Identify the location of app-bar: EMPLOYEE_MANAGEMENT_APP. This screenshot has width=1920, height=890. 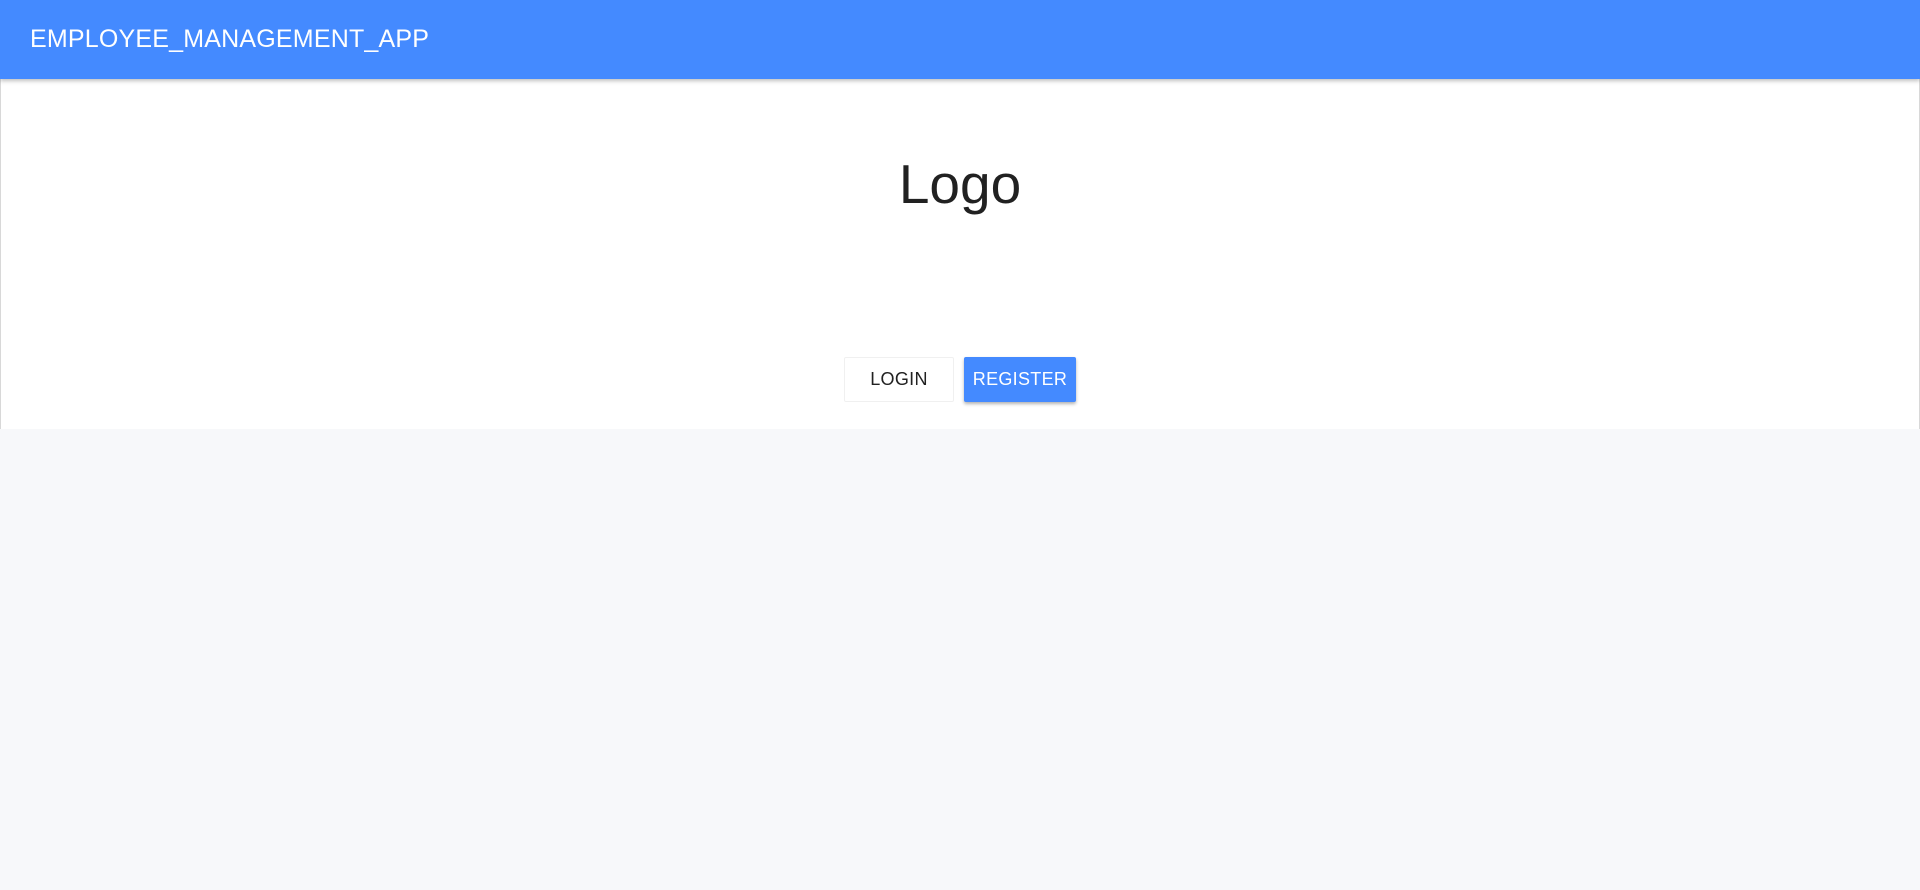
(960, 39).